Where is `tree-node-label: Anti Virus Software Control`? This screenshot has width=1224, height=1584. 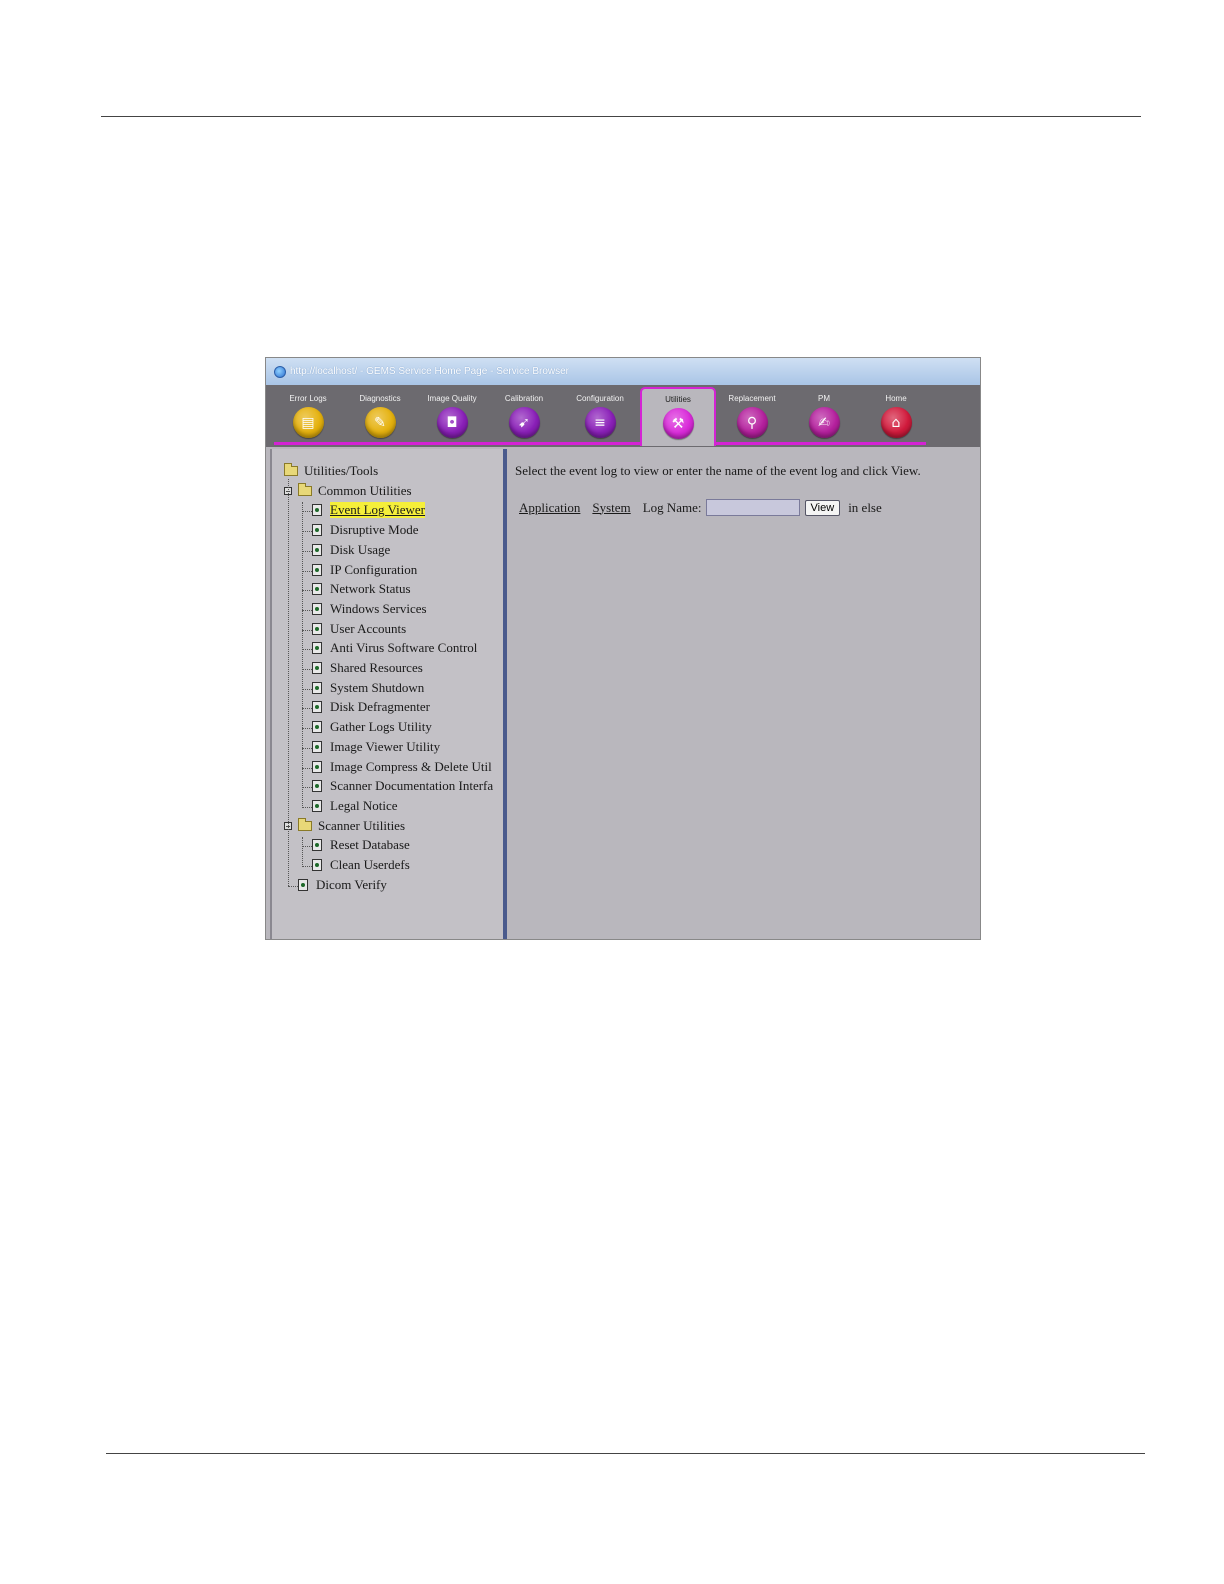 tree-node-label: Anti Virus Software Control is located at coordinates (404, 648).